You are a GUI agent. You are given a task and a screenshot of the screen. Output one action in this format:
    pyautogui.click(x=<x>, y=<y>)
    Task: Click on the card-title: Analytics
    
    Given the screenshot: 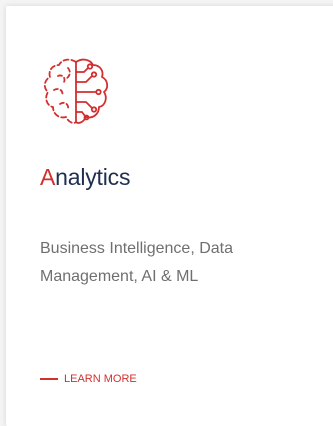 What is the action you would take?
    pyautogui.click(x=85, y=177)
    